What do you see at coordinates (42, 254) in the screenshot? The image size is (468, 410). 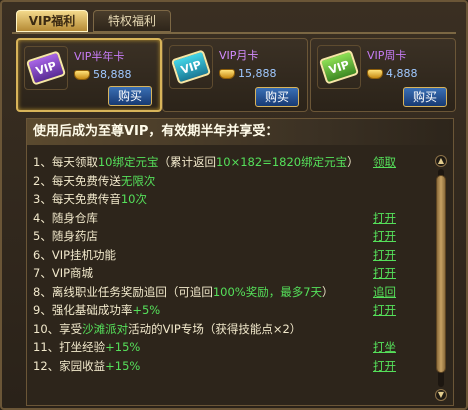 I see `benefit-number: 6、` at bounding box center [42, 254].